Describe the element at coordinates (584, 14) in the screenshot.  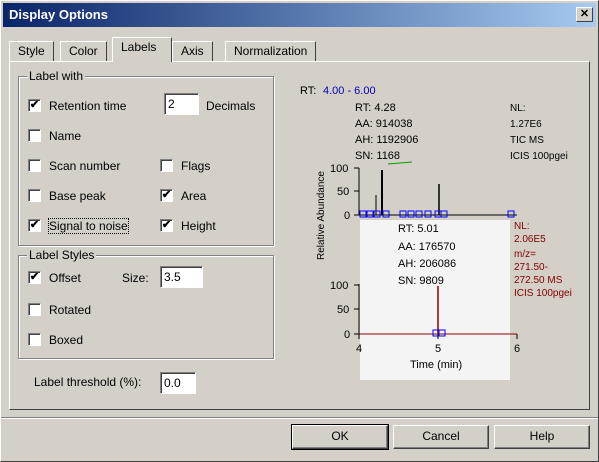
I see `close-button: ✕` at that location.